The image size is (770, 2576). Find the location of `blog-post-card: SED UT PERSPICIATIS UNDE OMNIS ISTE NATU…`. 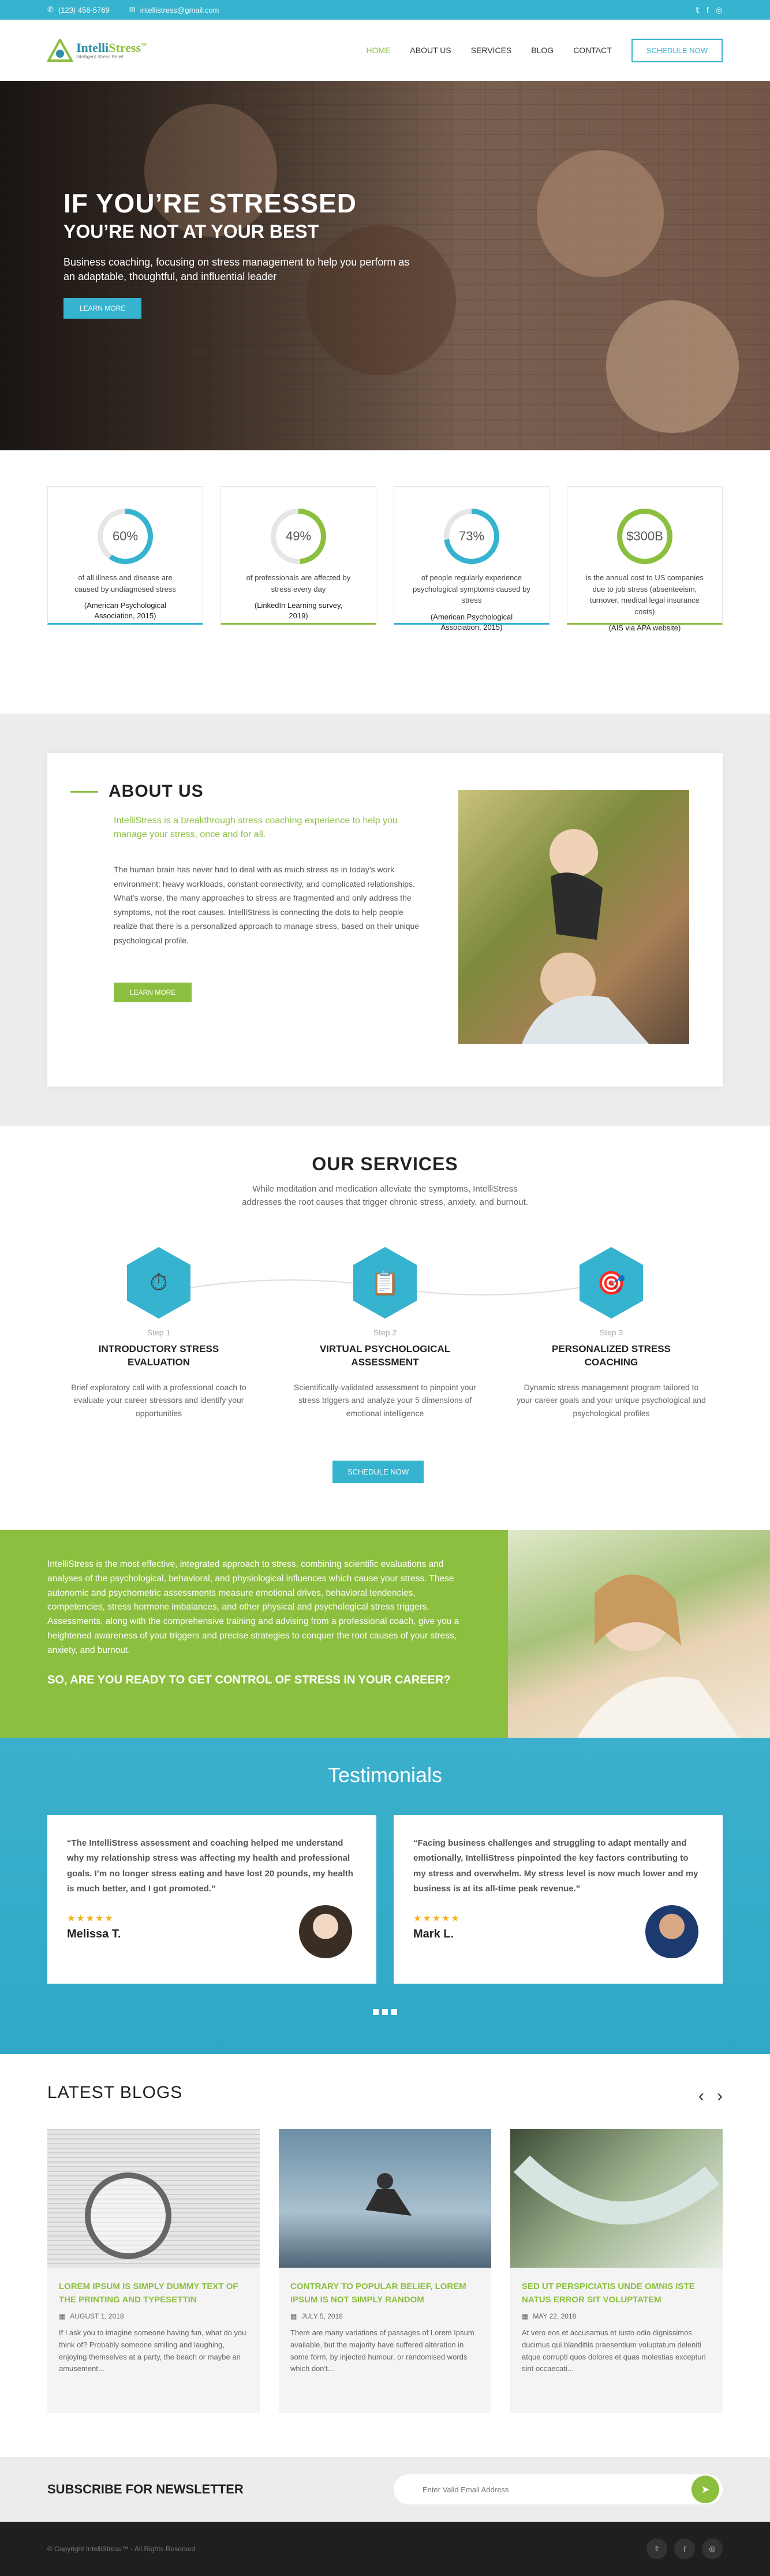

blog-post-card: SED UT PERSPICIATIS UNDE OMNIS ISTE NATU… is located at coordinates (617, 2271).